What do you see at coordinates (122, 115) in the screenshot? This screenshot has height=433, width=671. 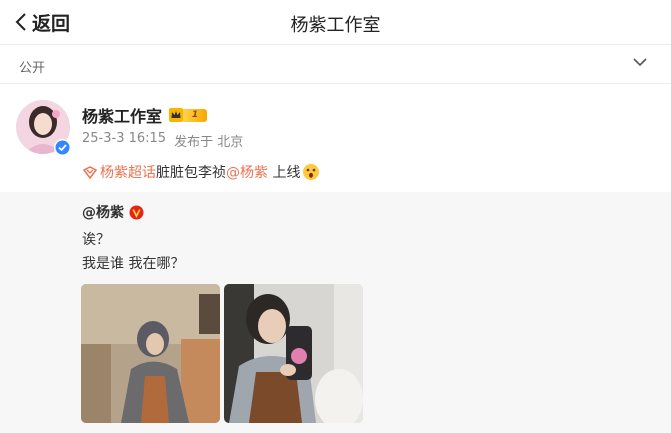 I see `author-name: 杨紫工作室` at bounding box center [122, 115].